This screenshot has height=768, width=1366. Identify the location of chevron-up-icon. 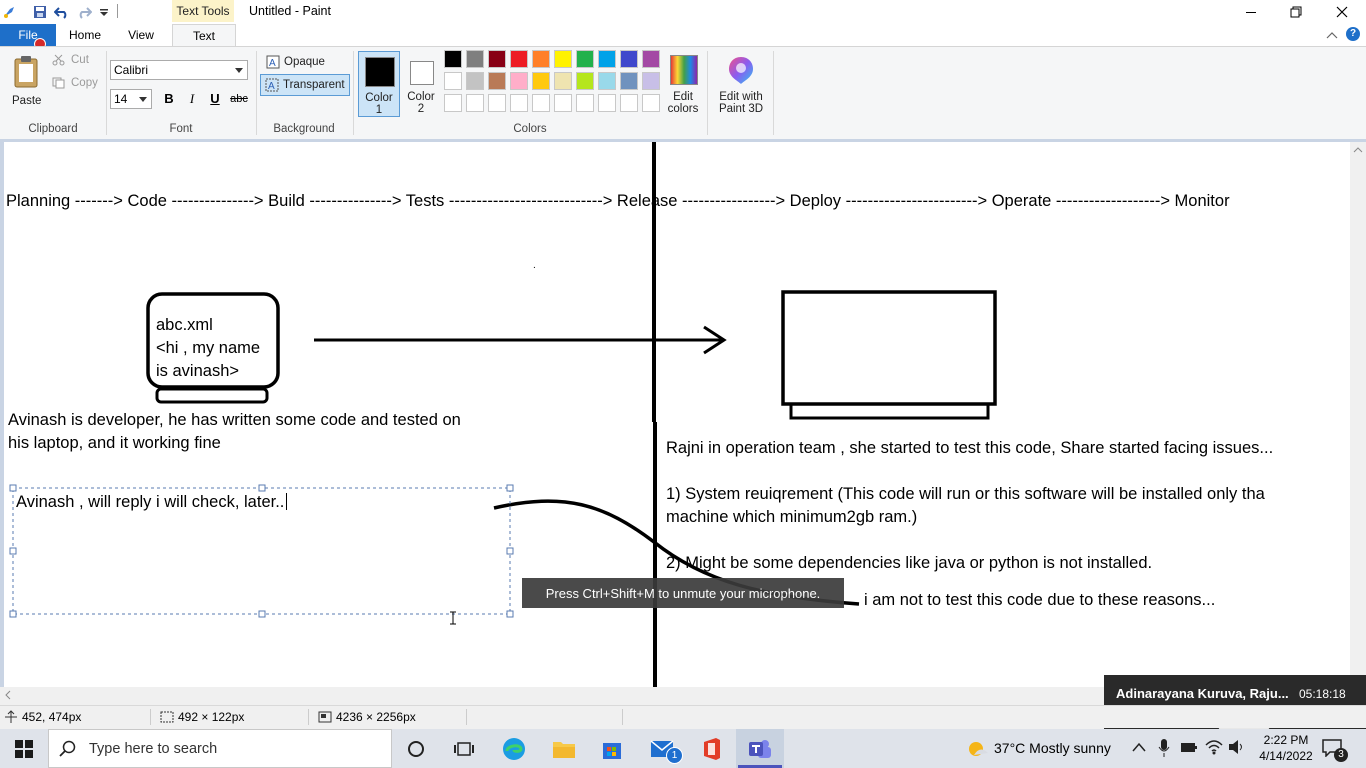
(1139, 747).